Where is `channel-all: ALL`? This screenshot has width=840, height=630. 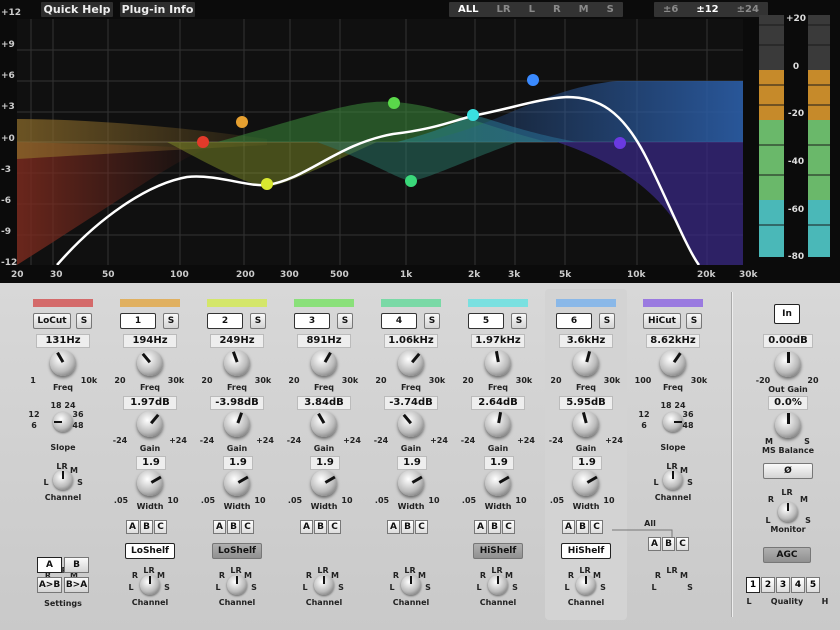 channel-all: ALL is located at coordinates (468, 9).